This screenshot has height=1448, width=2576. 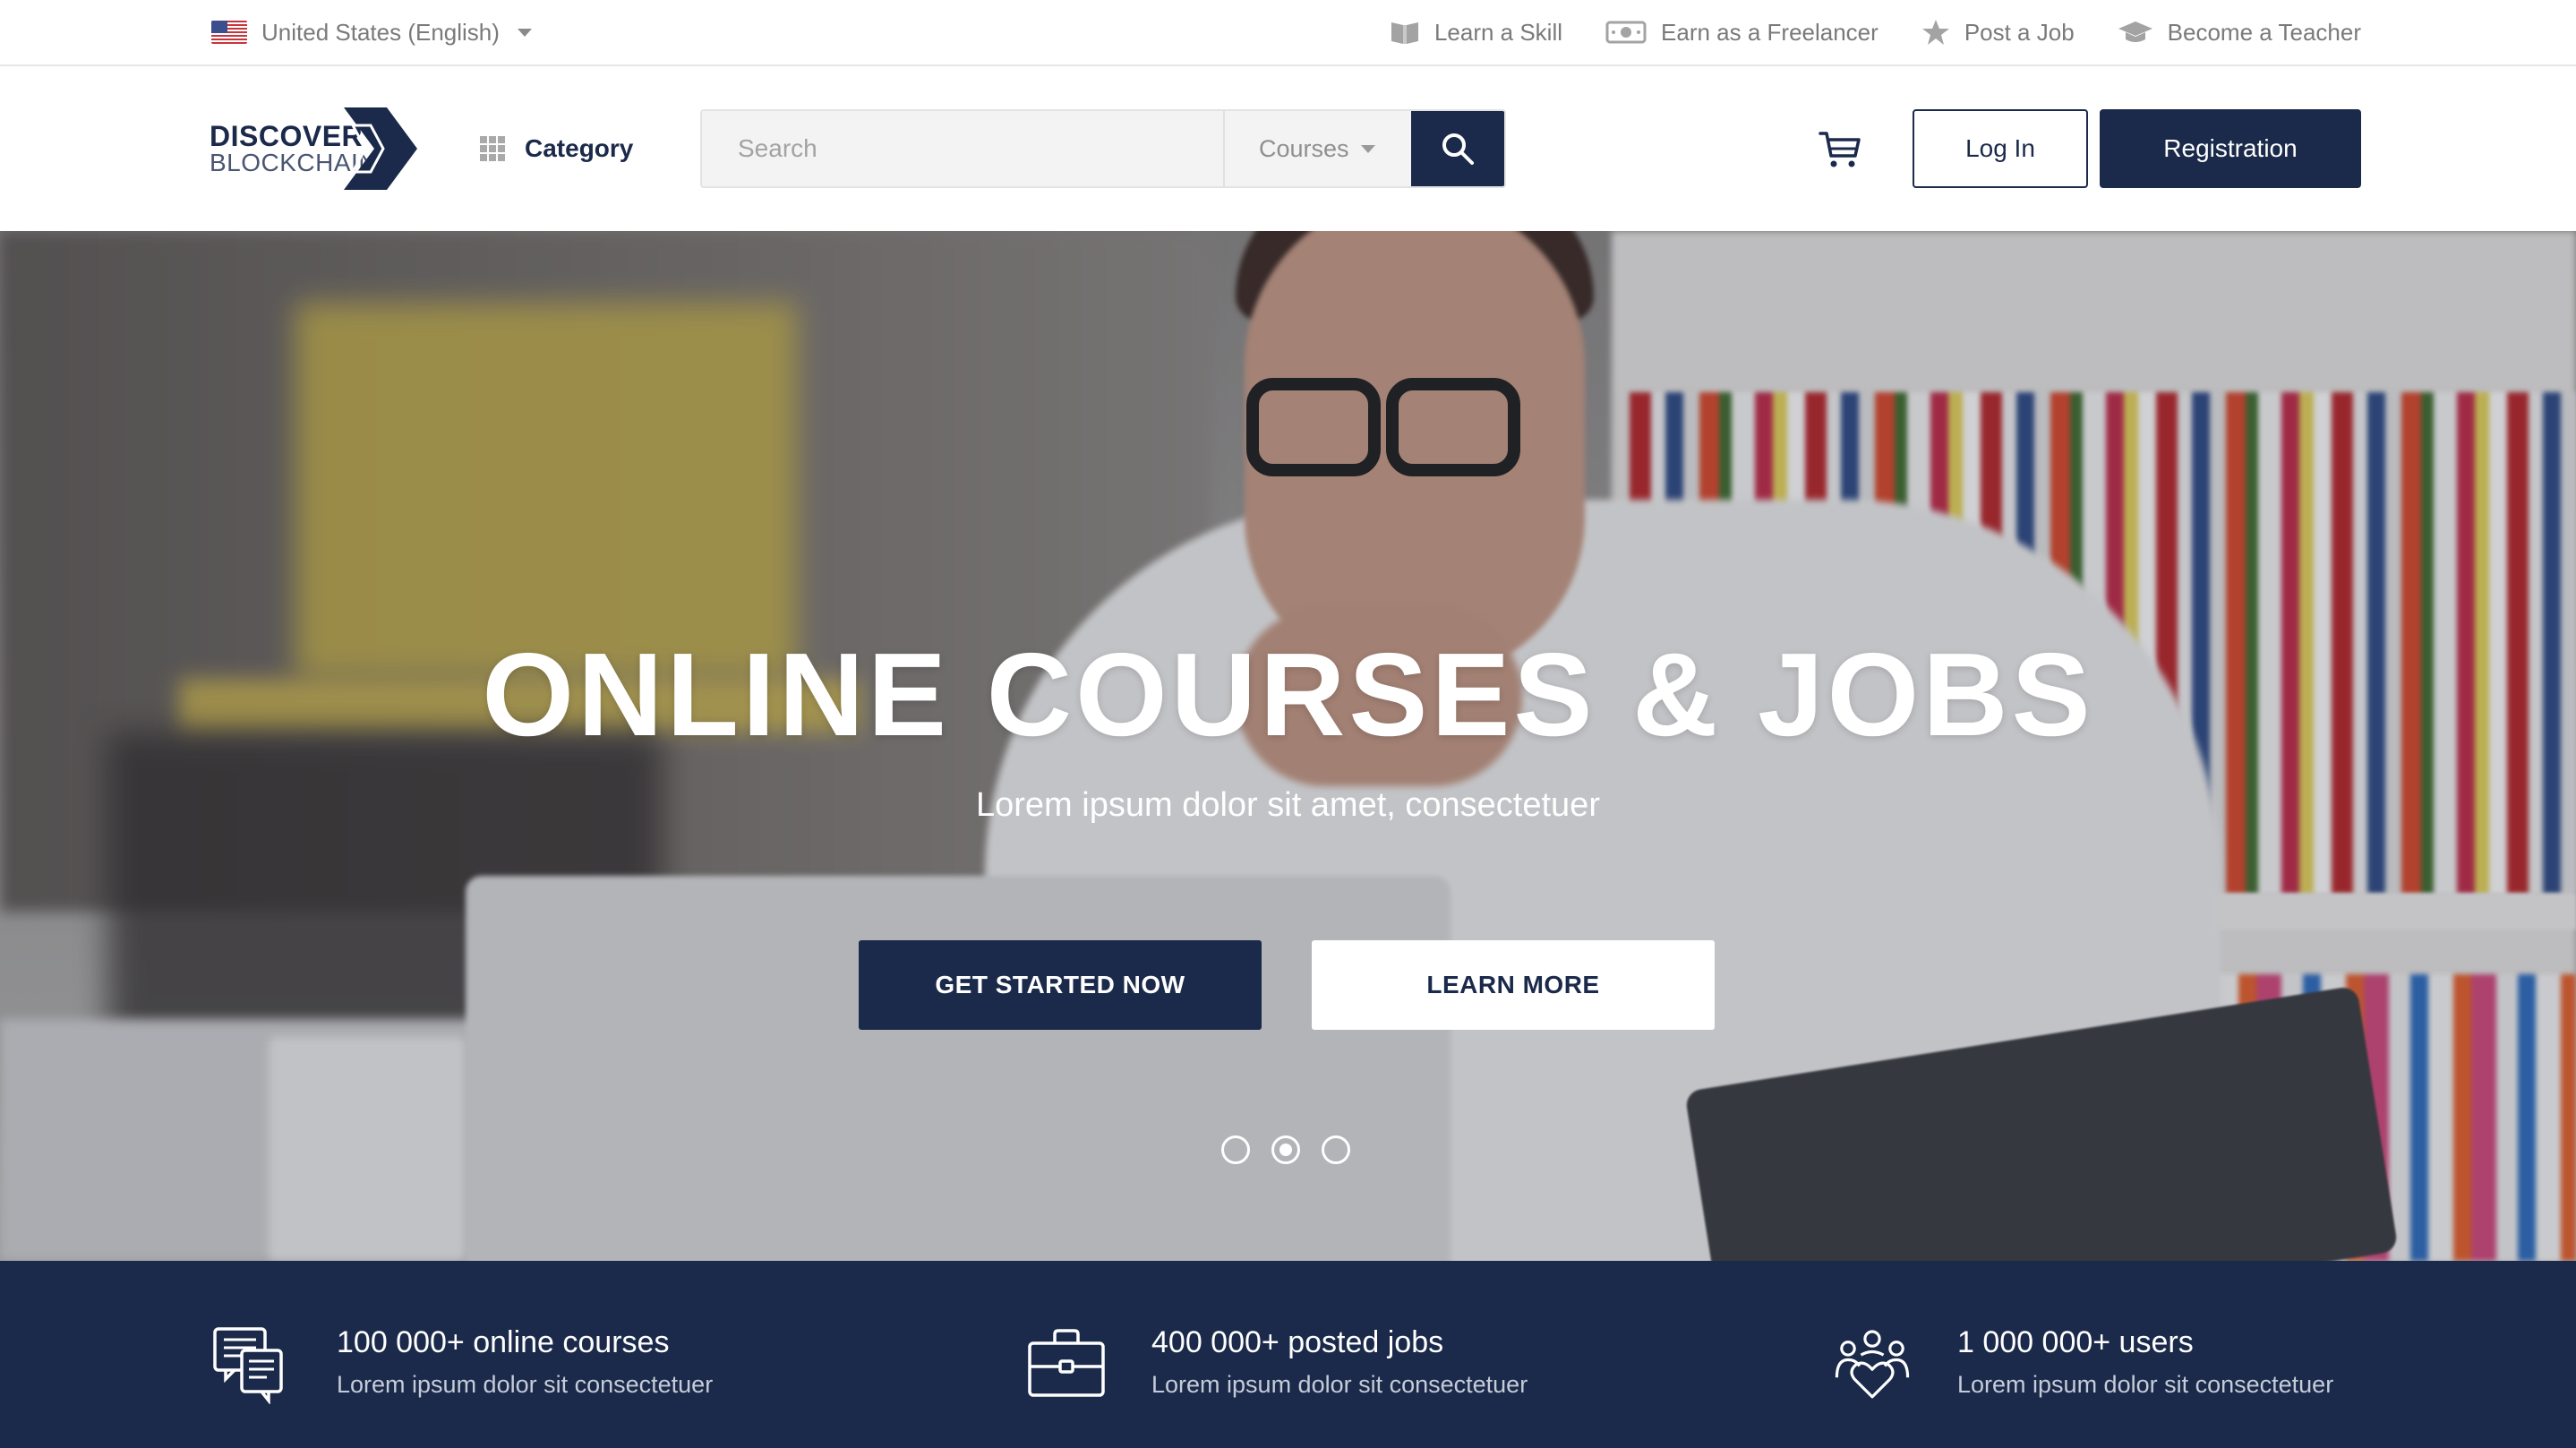 I want to click on main-header: DISCOVER BLOCKCHAIN Category Courses, so click(x=1288, y=148).